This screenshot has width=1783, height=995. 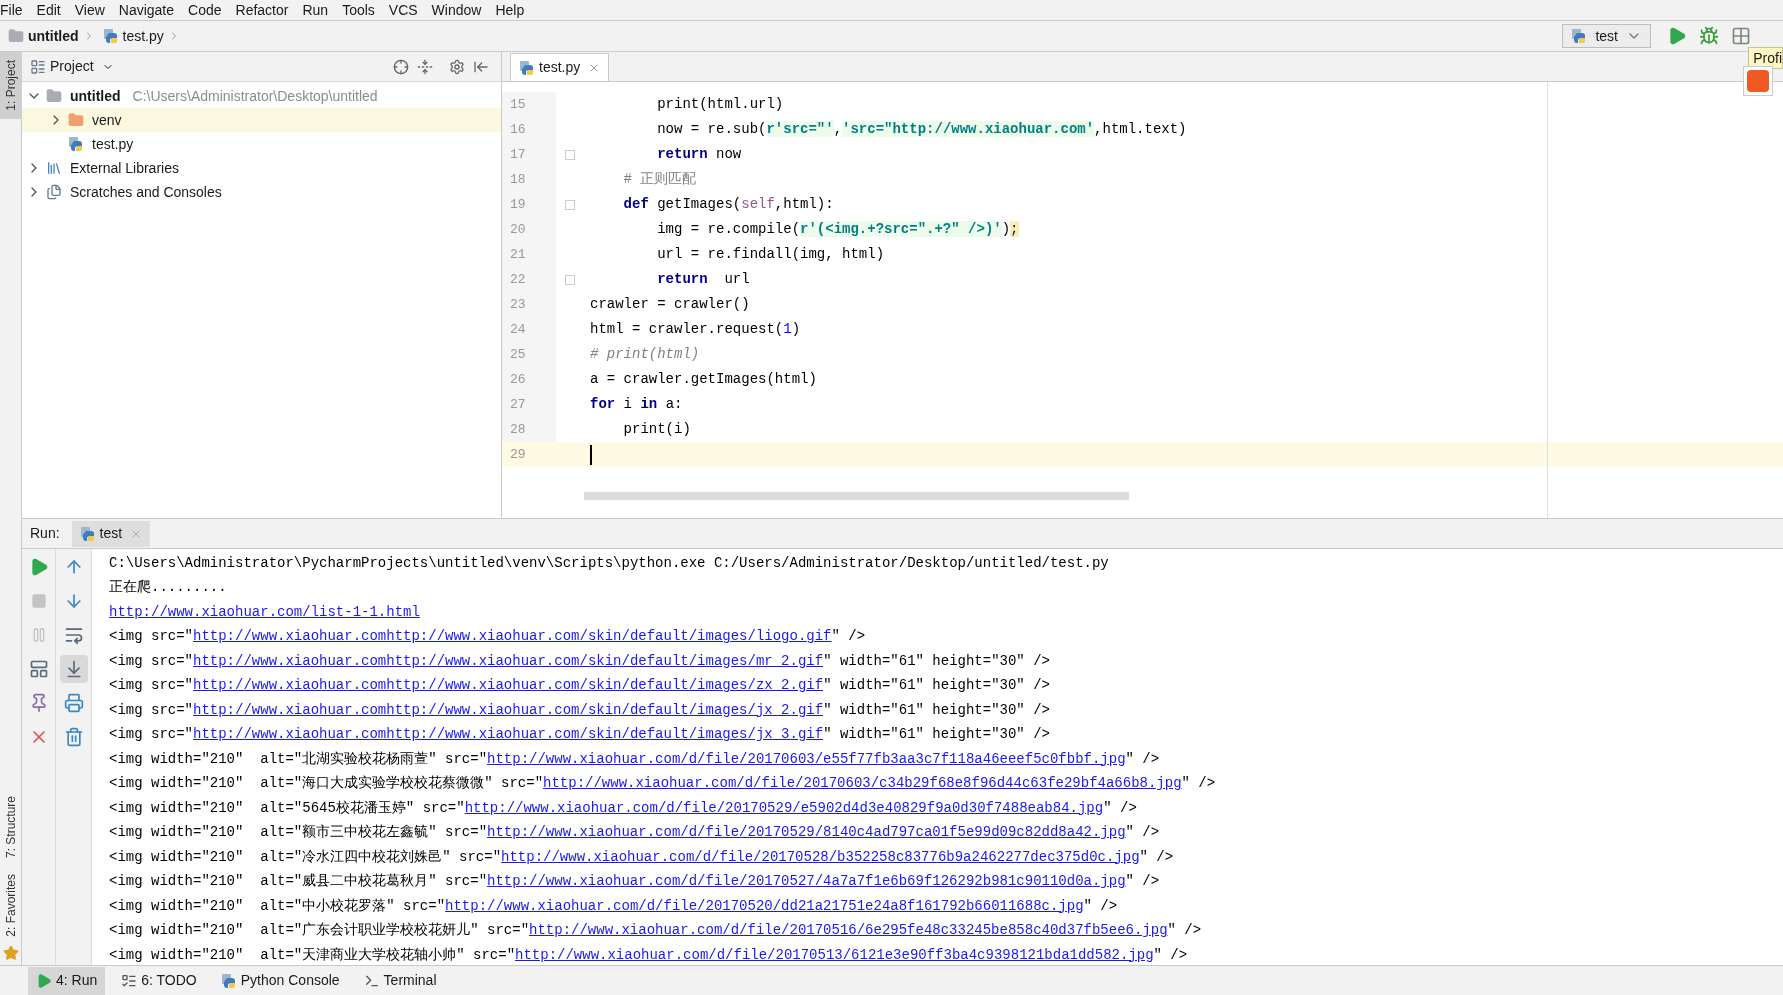 What do you see at coordinates (518, 204) in the screenshot?
I see `line-number: 19` at bounding box center [518, 204].